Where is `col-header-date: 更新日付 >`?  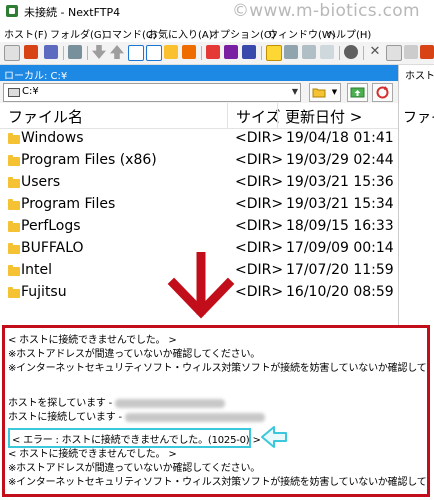 col-header-date: 更新日付 > is located at coordinates (323, 116).